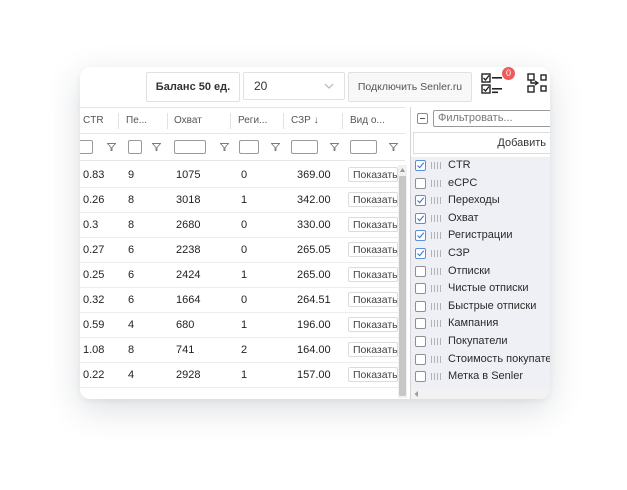 Image resolution: width=627 pixels, height=490 pixels. What do you see at coordinates (86, 147) in the screenshot?
I see `filter-input-ctr` at bounding box center [86, 147].